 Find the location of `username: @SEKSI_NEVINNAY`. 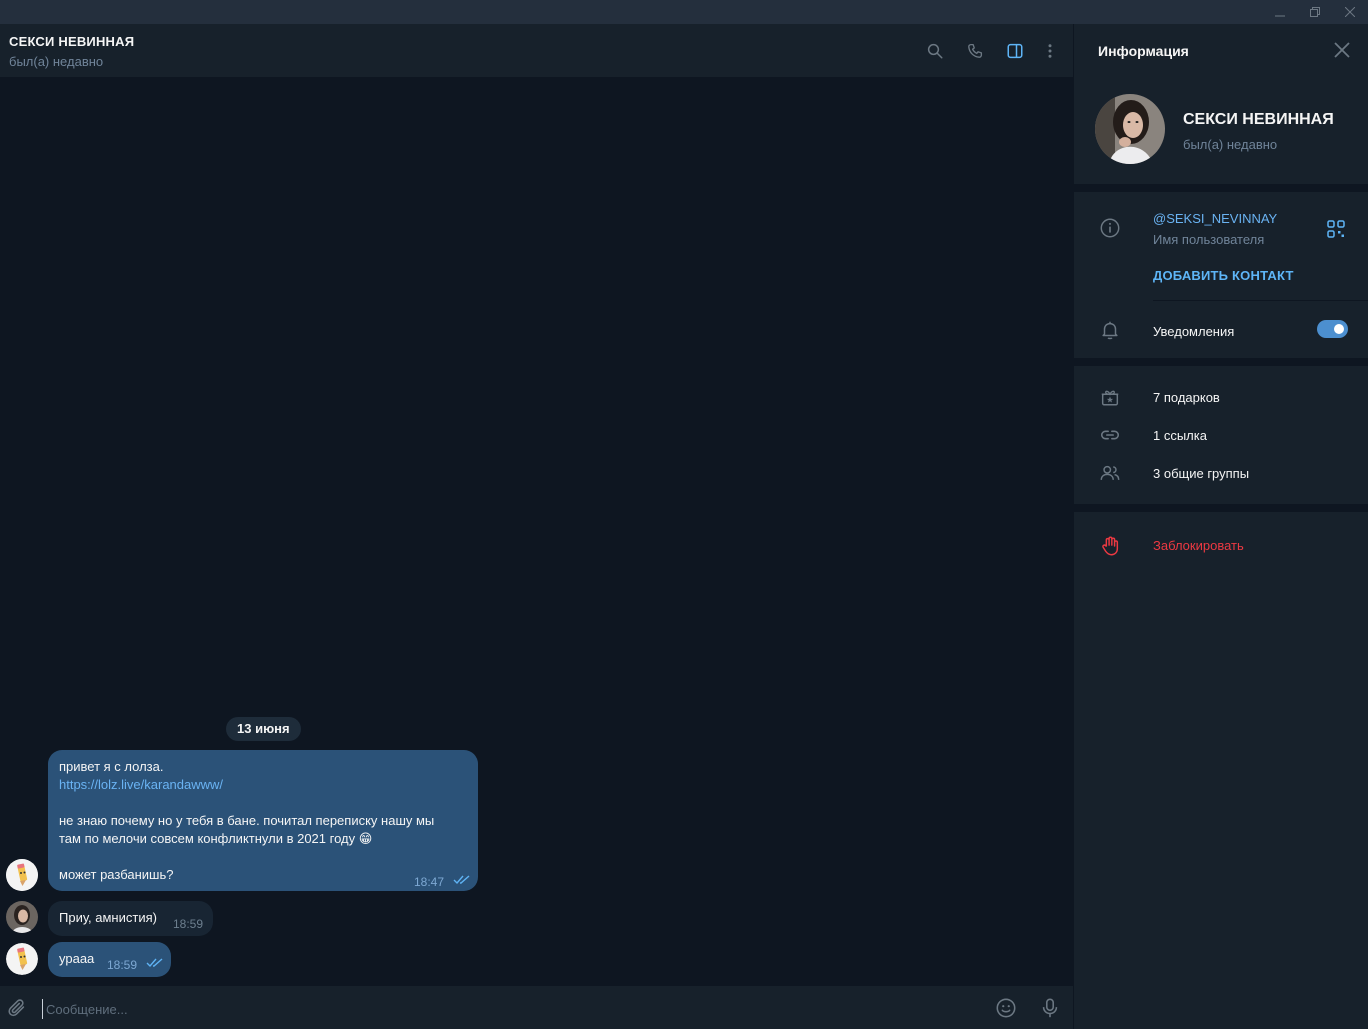

username: @SEKSI_NEVINNAY is located at coordinates (1215, 218).